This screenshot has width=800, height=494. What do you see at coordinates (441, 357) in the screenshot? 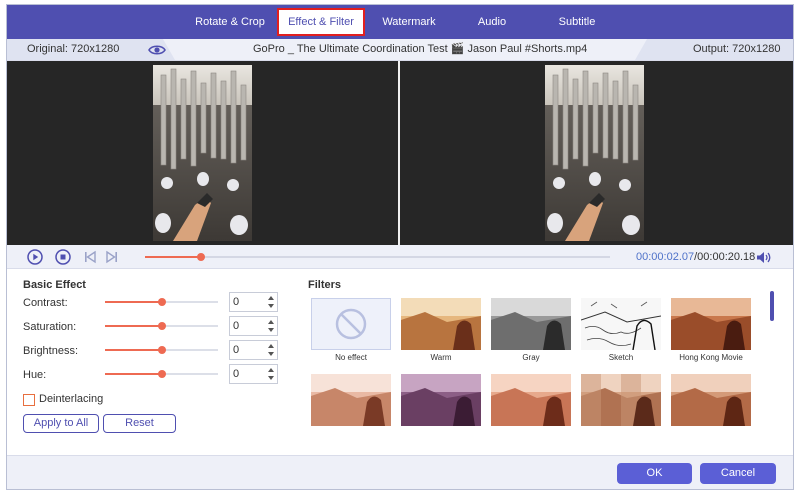
I see `filter-label-warm: Warm` at bounding box center [441, 357].